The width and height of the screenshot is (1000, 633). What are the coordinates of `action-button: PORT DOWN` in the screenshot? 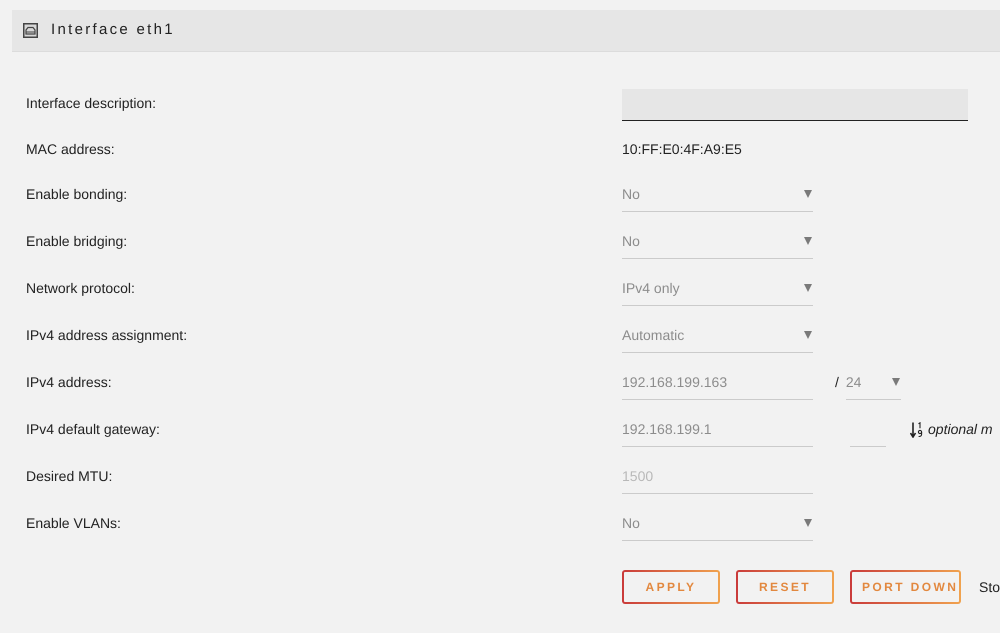 It's located at (905, 587).